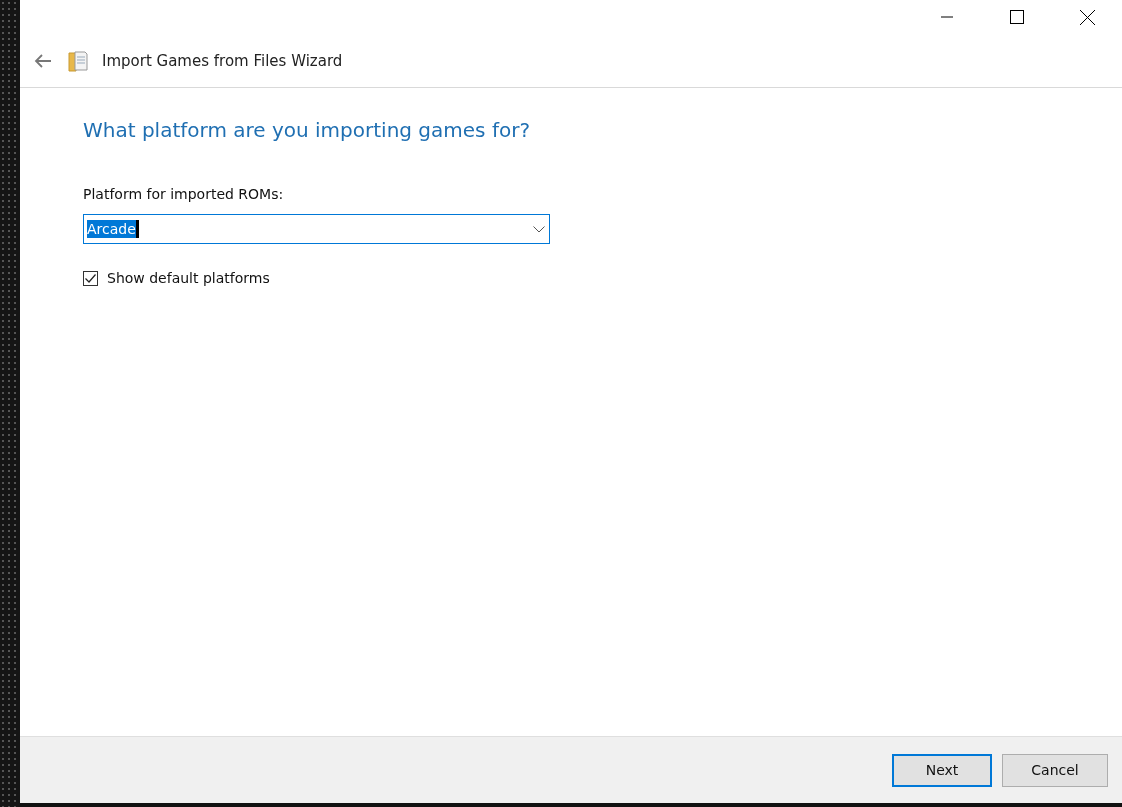 This screenshot has width=1122, height=807. I want to click on checkbox, so click(90, 278).